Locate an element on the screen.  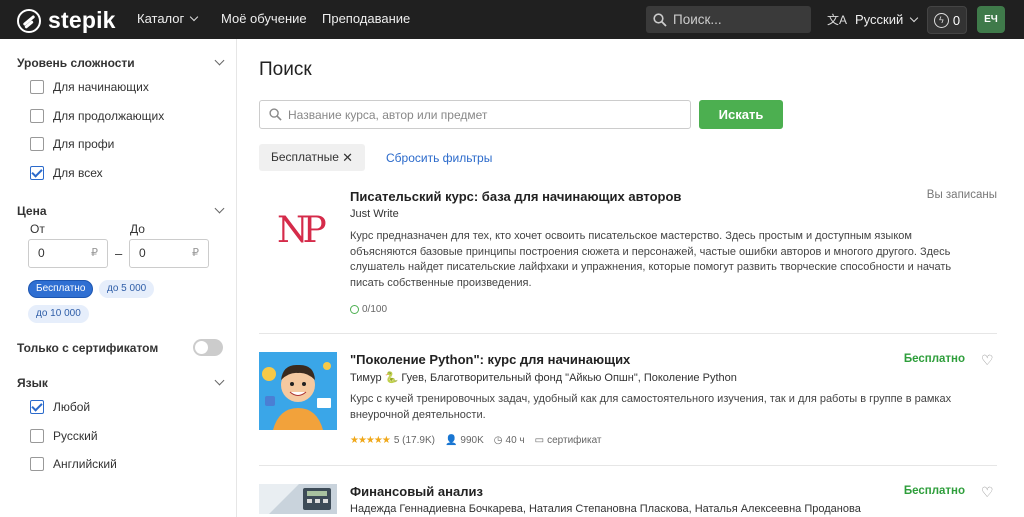
progress-circle-icon is located at coordinates (354, 309).